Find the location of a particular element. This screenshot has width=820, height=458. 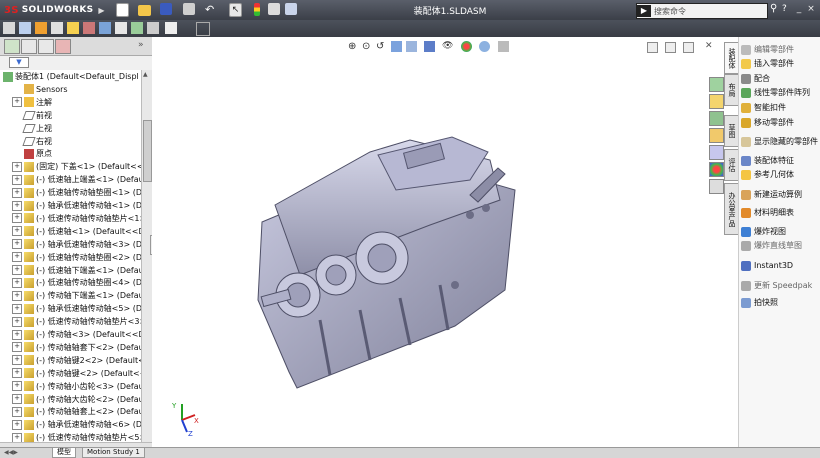

view-palette-icon is located at coordinates (716, 152).